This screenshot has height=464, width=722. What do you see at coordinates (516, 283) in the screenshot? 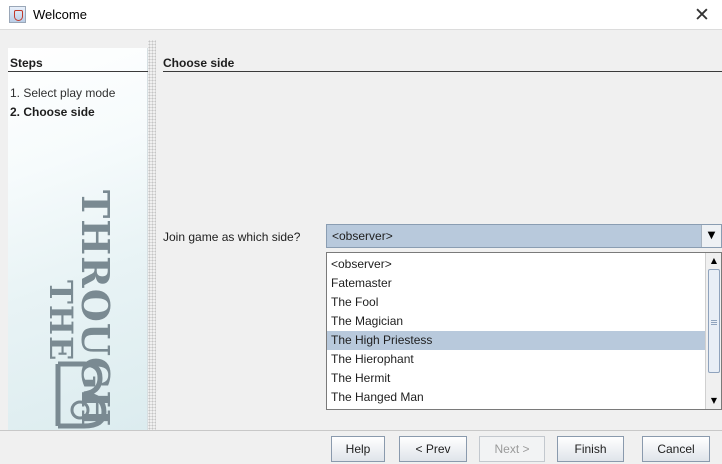
I see `list-item: Fatemaster` at bounding box center [516, 283].